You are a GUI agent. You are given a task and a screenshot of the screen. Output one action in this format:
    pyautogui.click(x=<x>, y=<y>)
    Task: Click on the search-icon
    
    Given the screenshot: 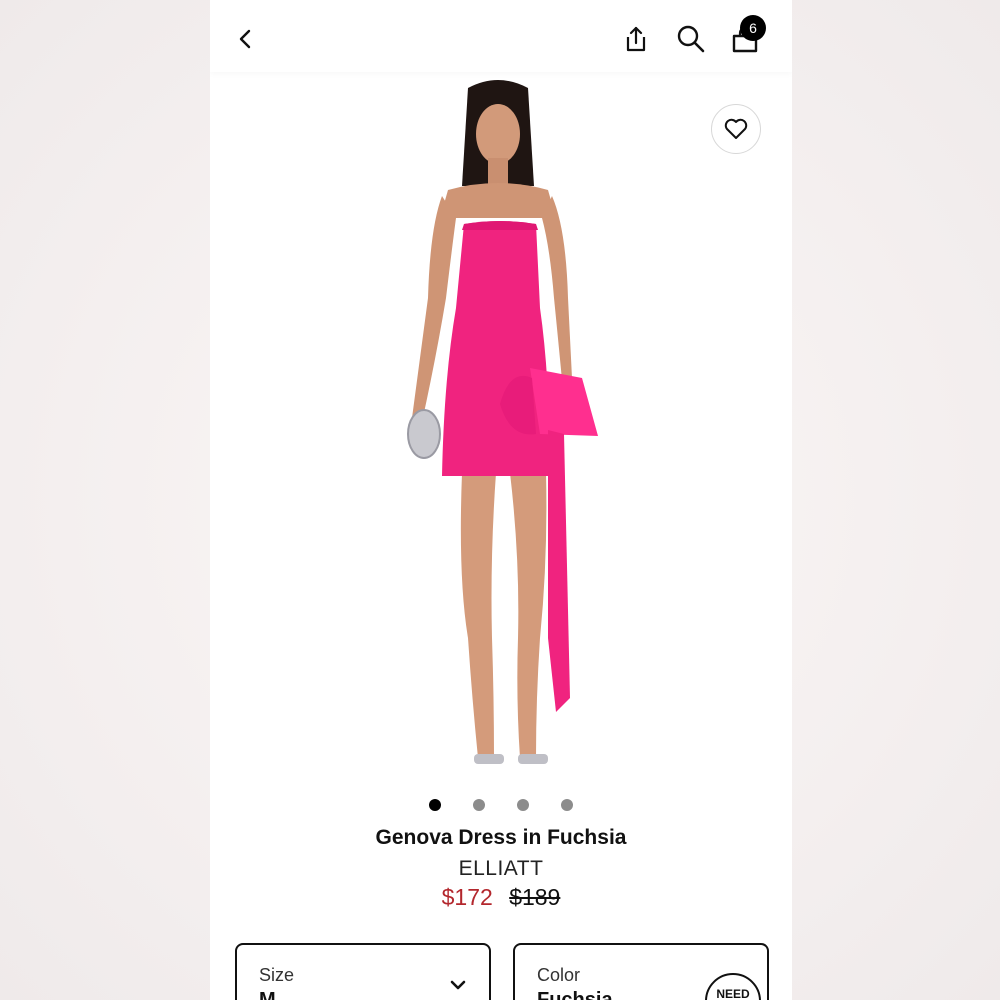 What is the action you would take?
    pyautogui.click(x=691, y=39)
    